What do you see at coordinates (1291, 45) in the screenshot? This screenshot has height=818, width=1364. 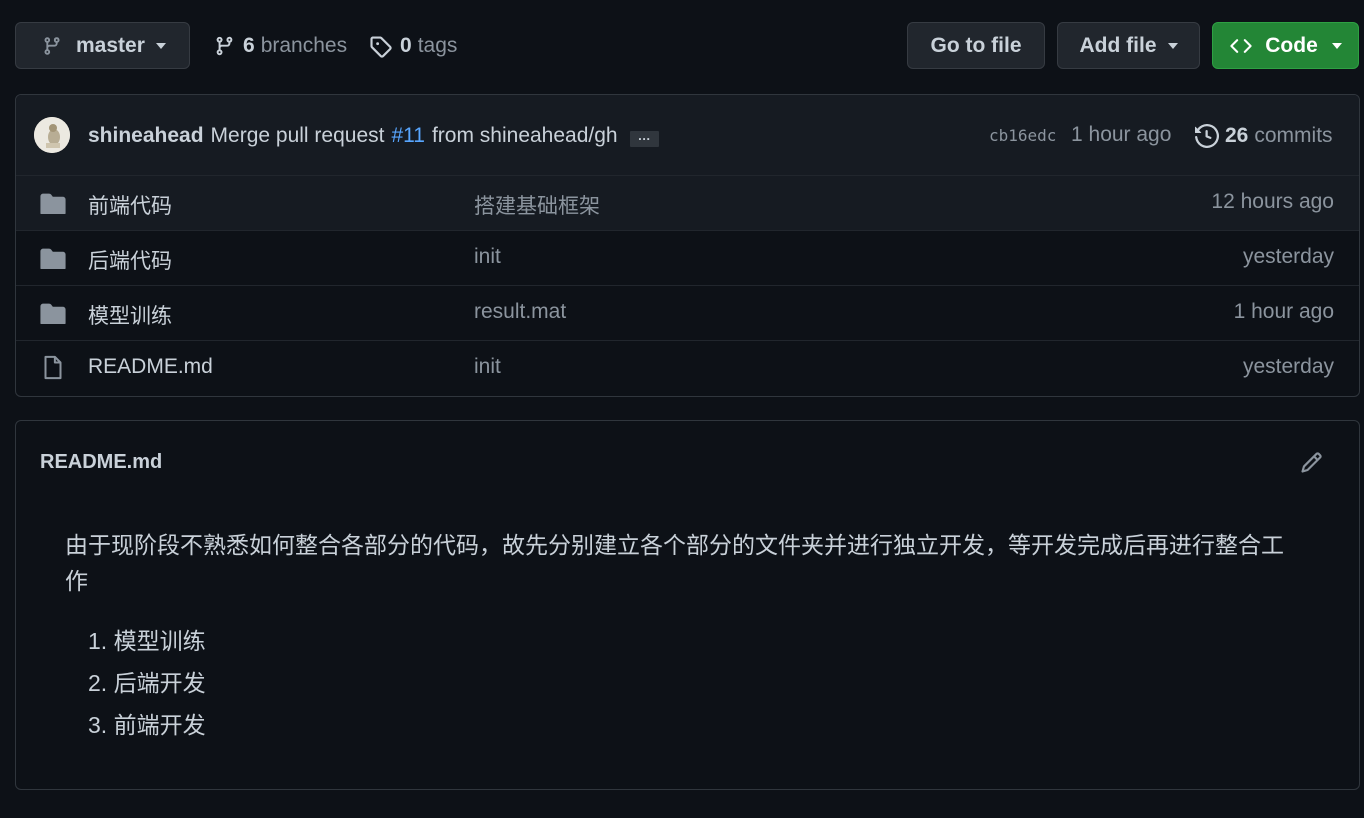 I see `code-label: Code` at bounding box center [1291, 45].